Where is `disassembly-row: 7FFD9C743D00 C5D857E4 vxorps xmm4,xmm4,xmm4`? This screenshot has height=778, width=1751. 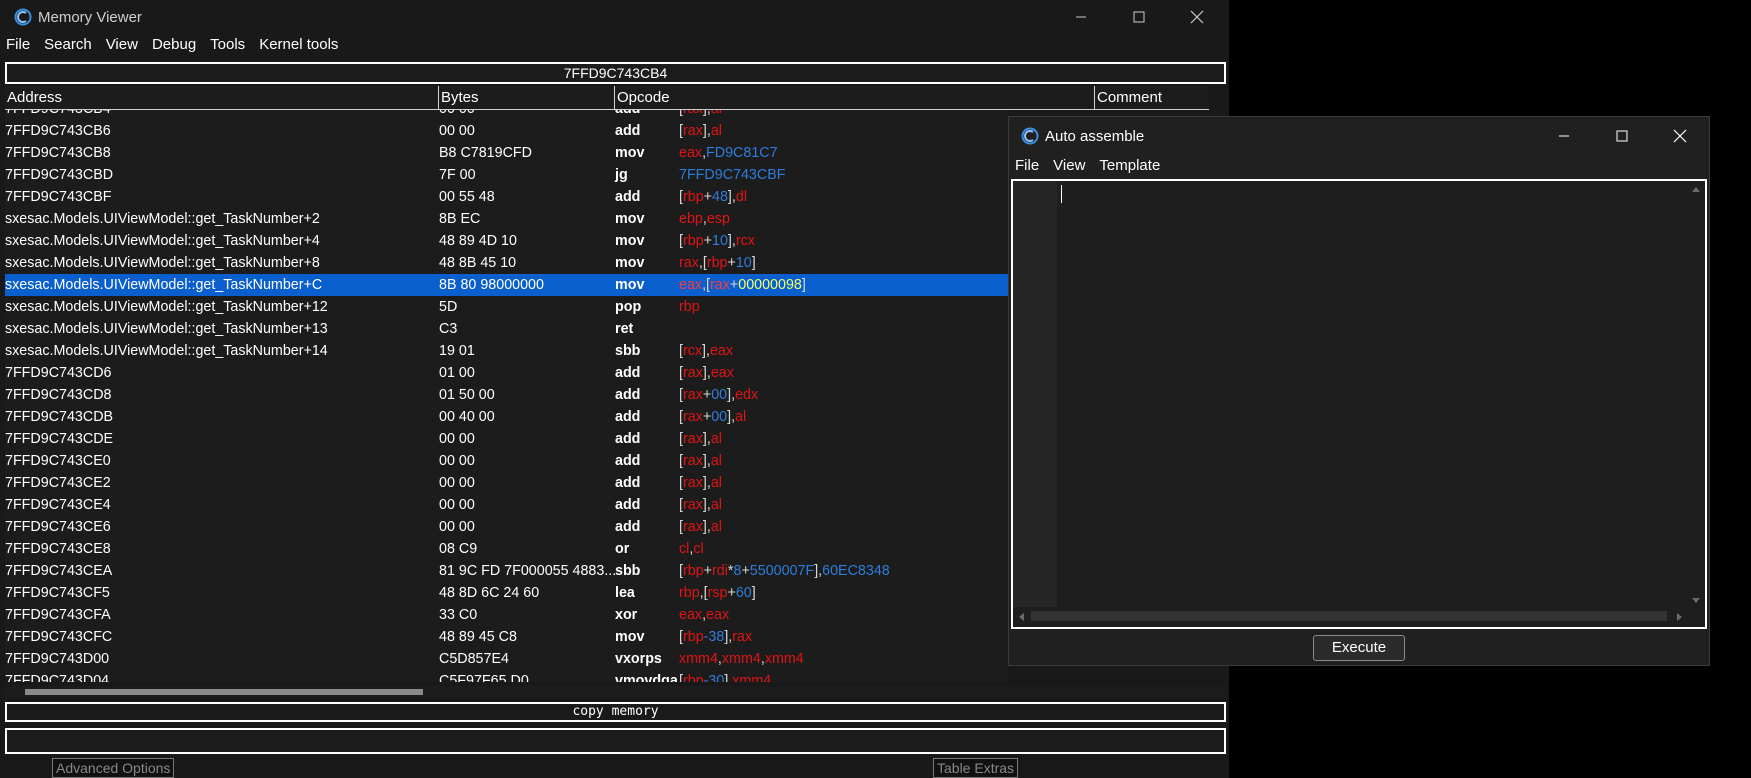
disassembly-row: 7FFD9C743D00 C5D857E4 vxorps xmm4,xmm4,xmm4 is located at coordinates (506, 659).